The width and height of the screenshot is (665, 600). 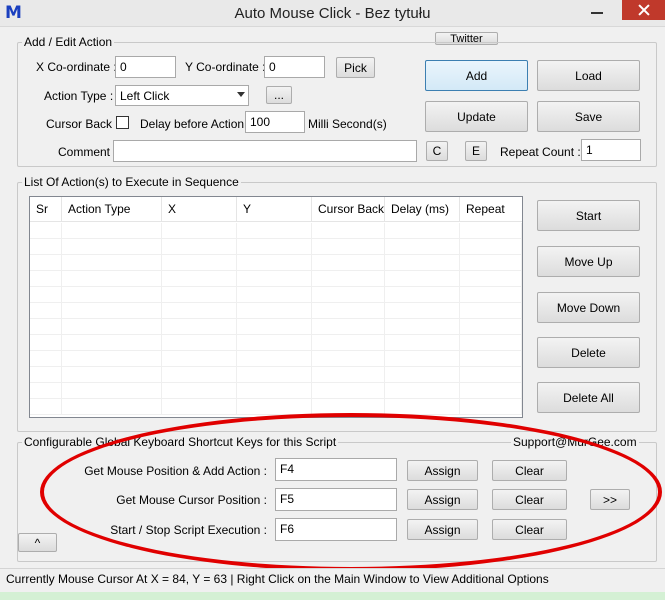 What do you see at coordinates (355, 67) in the screenshot?
I see `pick-button: Pick` at bounding box center [355, 67].